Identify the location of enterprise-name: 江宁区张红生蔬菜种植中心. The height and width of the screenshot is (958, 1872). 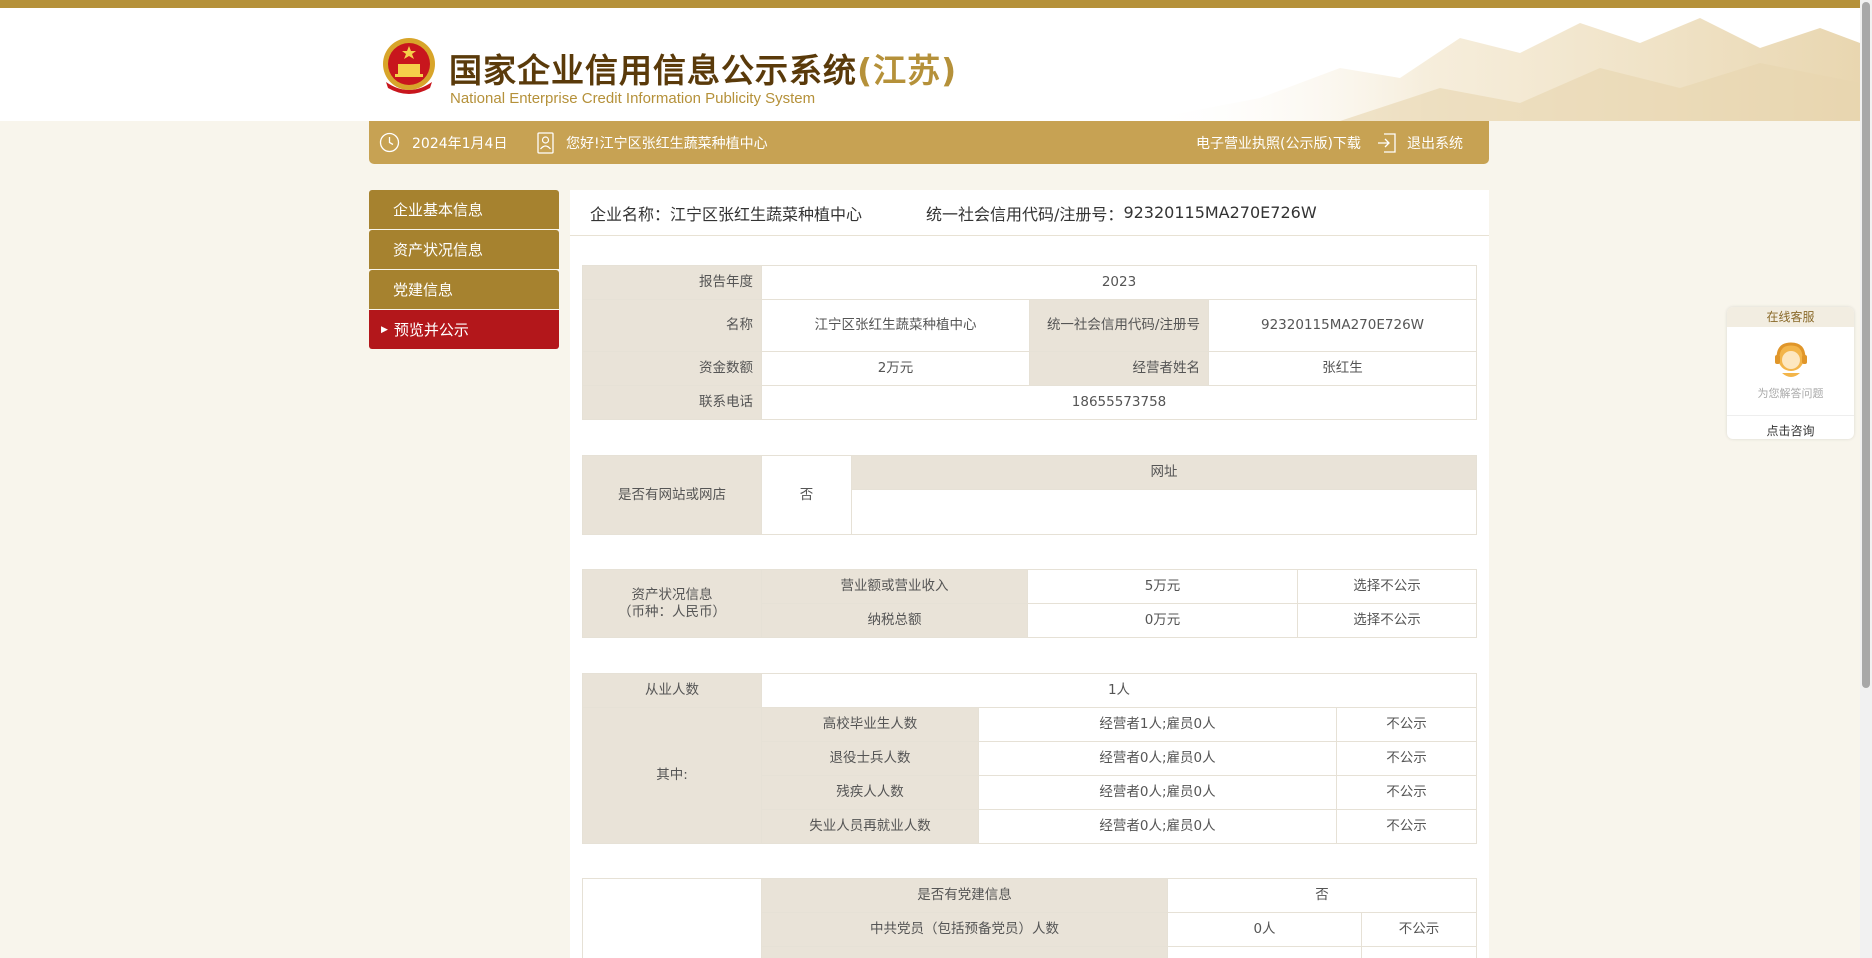
(766, 214).